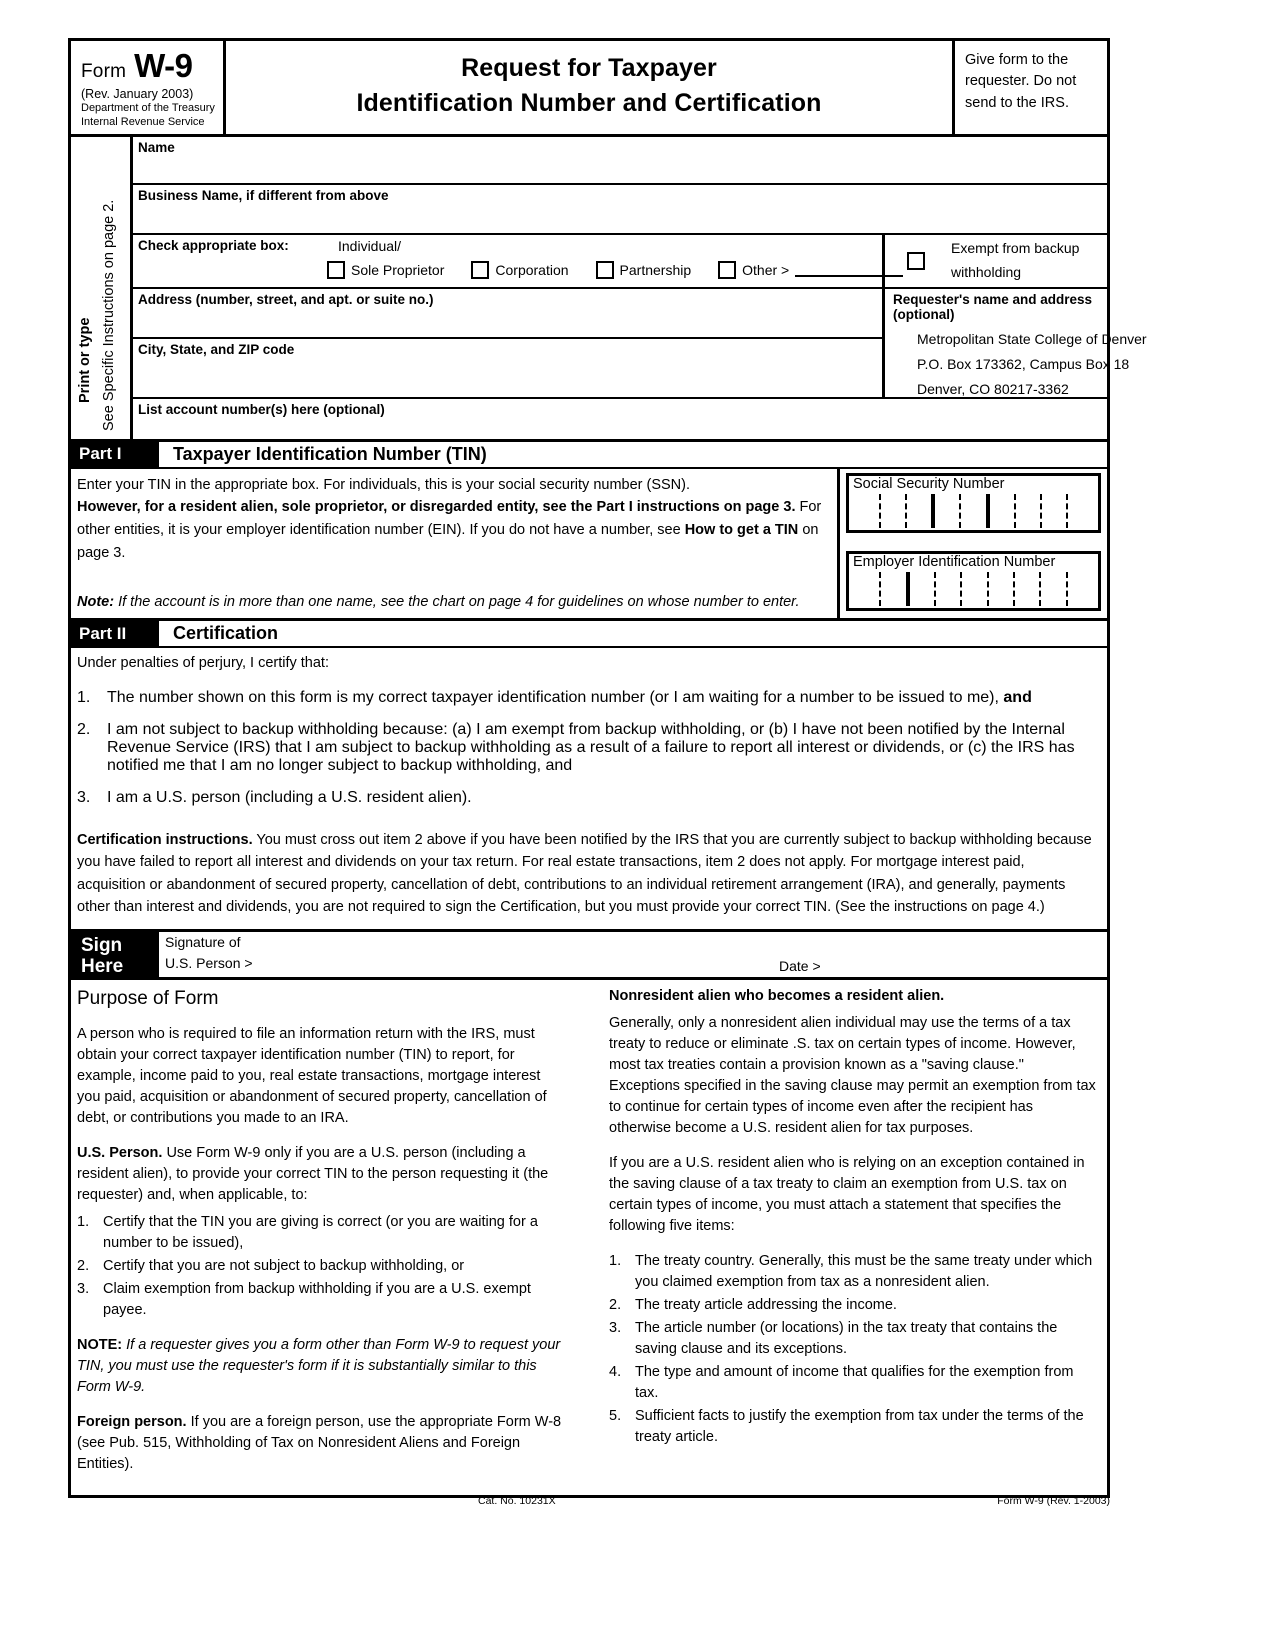  I want to click on signature-label-line1: Signature of, so click(203, 942).